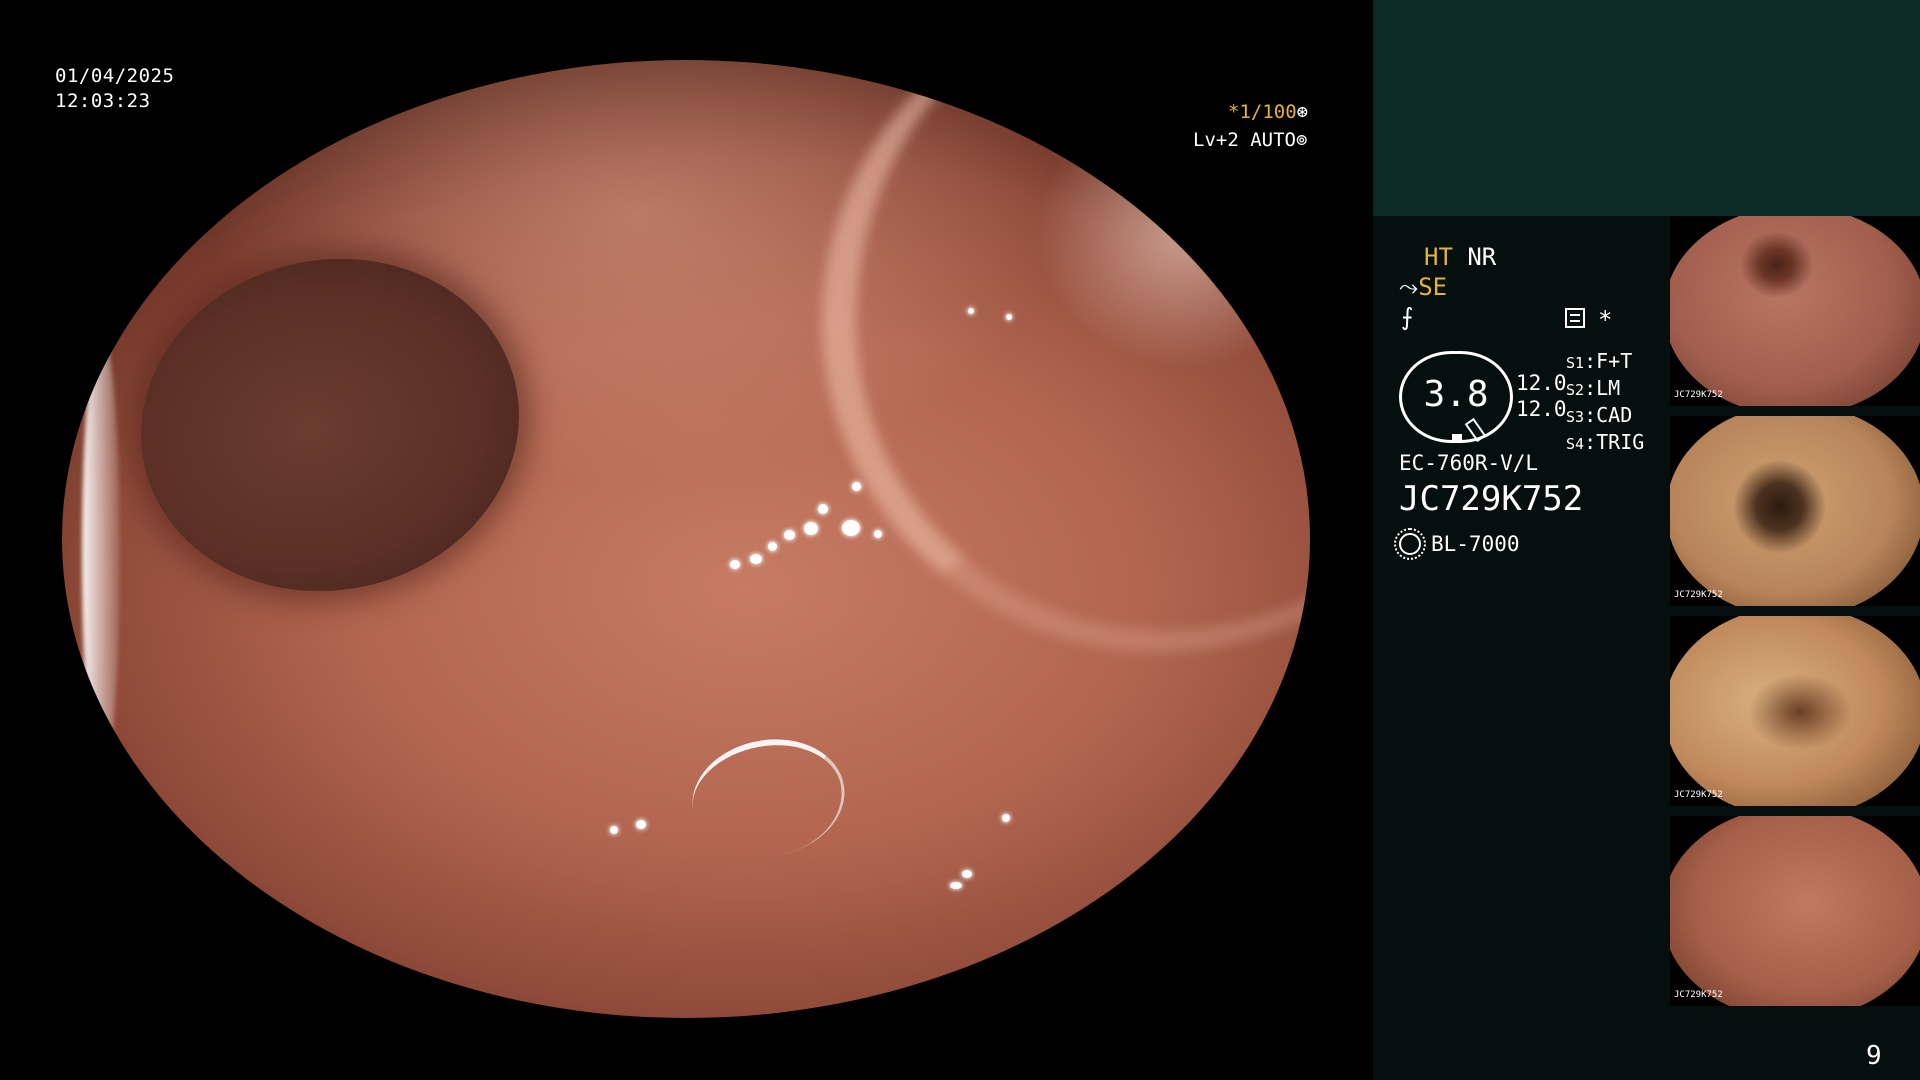 Image resolution: width=1920 pixels, height=1080 pixels. Describe the element at coordinates (1482, 257) in the screenshot. I see `nr-label: NR` at that location.